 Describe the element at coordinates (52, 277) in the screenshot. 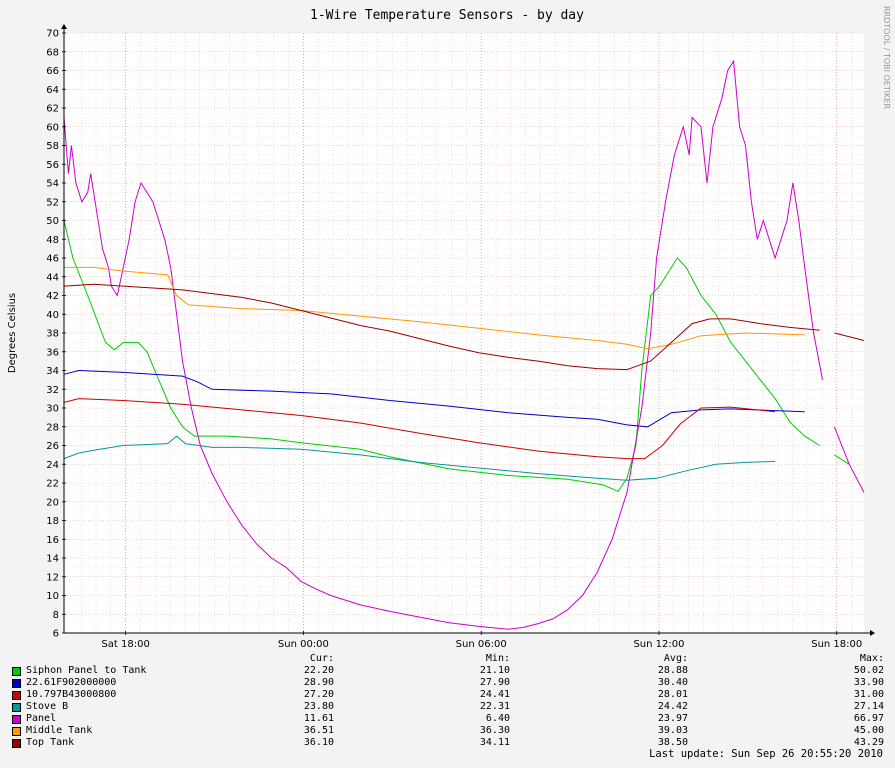

I see `y-tick-label: 44` at that location.